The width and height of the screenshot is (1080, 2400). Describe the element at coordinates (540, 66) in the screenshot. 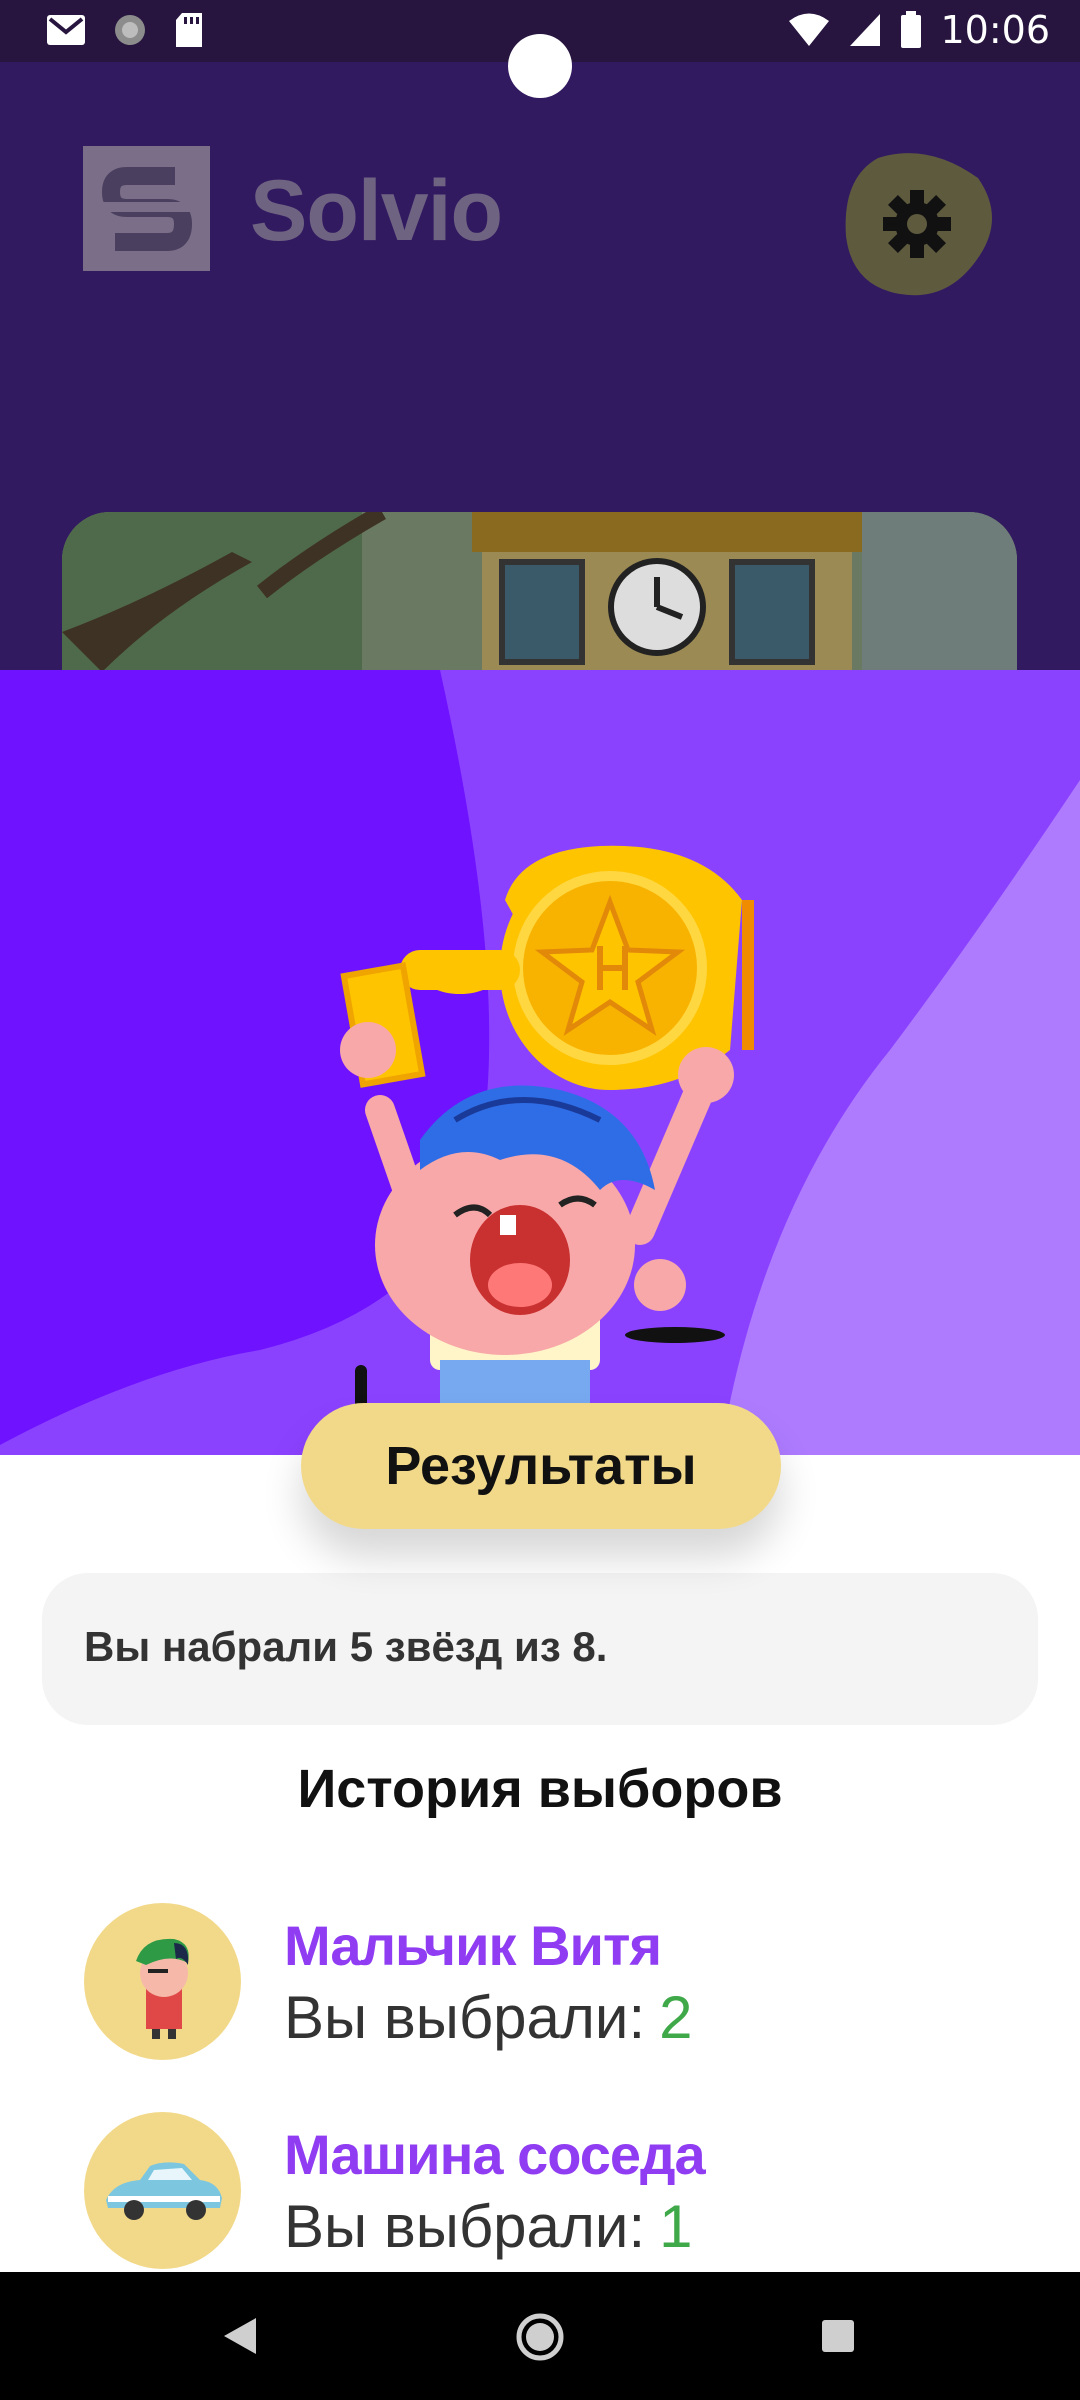

I see `front-camera` at that location.